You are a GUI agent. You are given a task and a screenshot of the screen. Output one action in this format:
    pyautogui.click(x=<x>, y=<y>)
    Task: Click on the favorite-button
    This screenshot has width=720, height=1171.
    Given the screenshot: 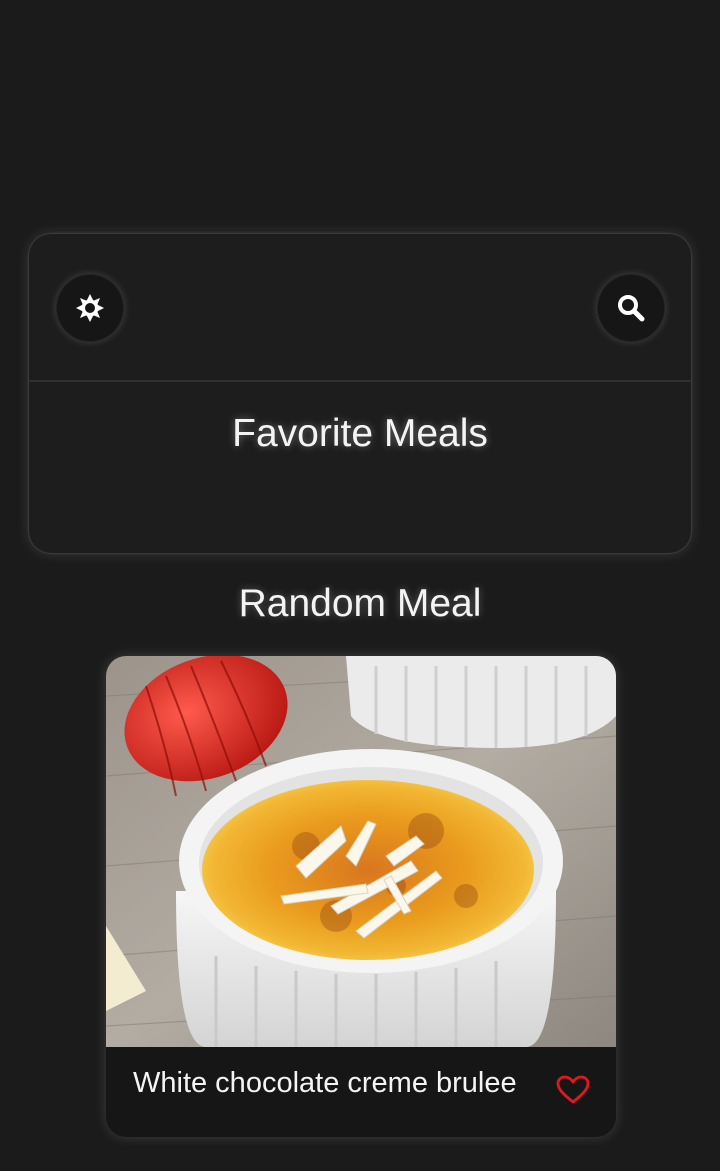 What is the action you would take?
    pyautogui.click(x=573, y=1090)
    